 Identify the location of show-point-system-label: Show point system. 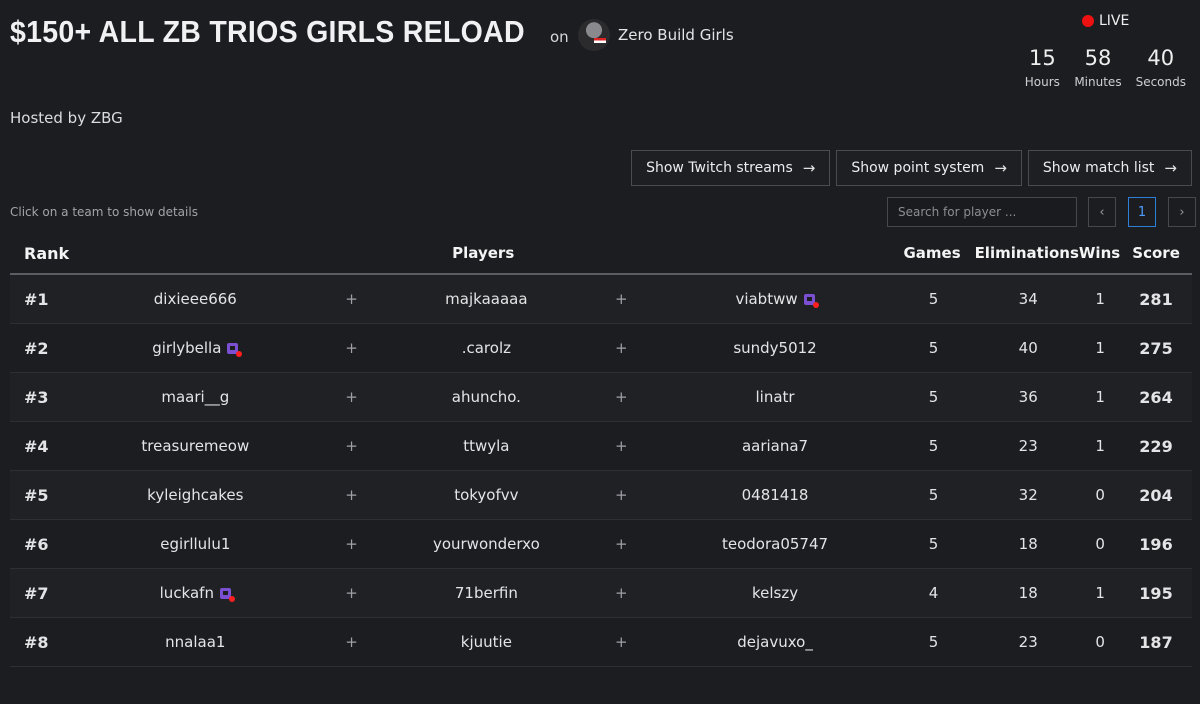
(918, 168).